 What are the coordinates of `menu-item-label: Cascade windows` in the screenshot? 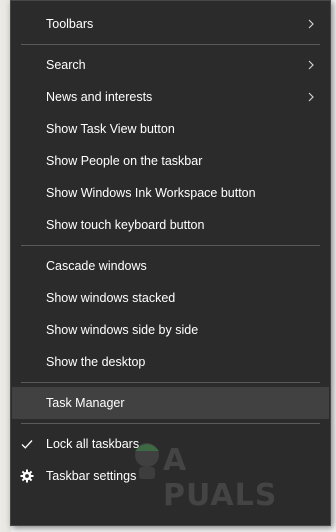 It's located at (96, 266).